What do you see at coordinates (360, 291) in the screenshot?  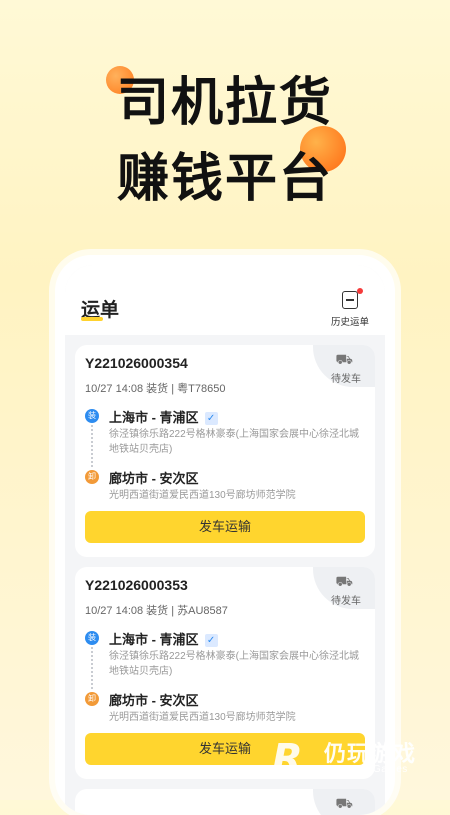 I see `notification-dot` at bounding box center [360, 291].